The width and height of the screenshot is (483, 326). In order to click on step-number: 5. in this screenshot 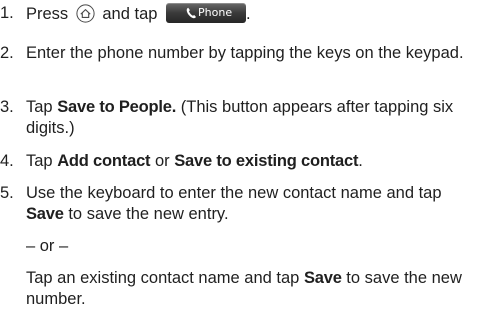, I will do `click(7, 193)`.